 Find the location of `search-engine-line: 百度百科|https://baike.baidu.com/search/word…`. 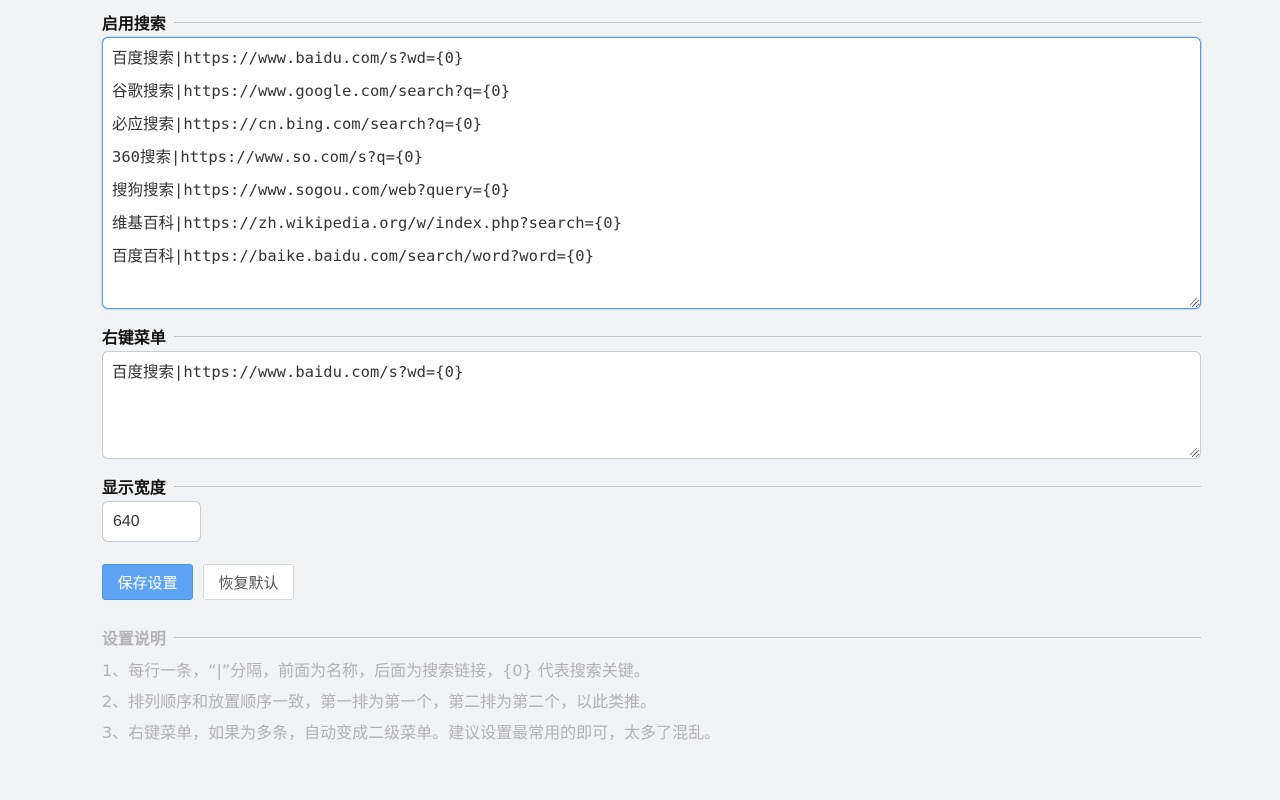

search-engine-line: 百度百科|https://baike.baidu.com/search/word… is located at coordinates (353, 256).